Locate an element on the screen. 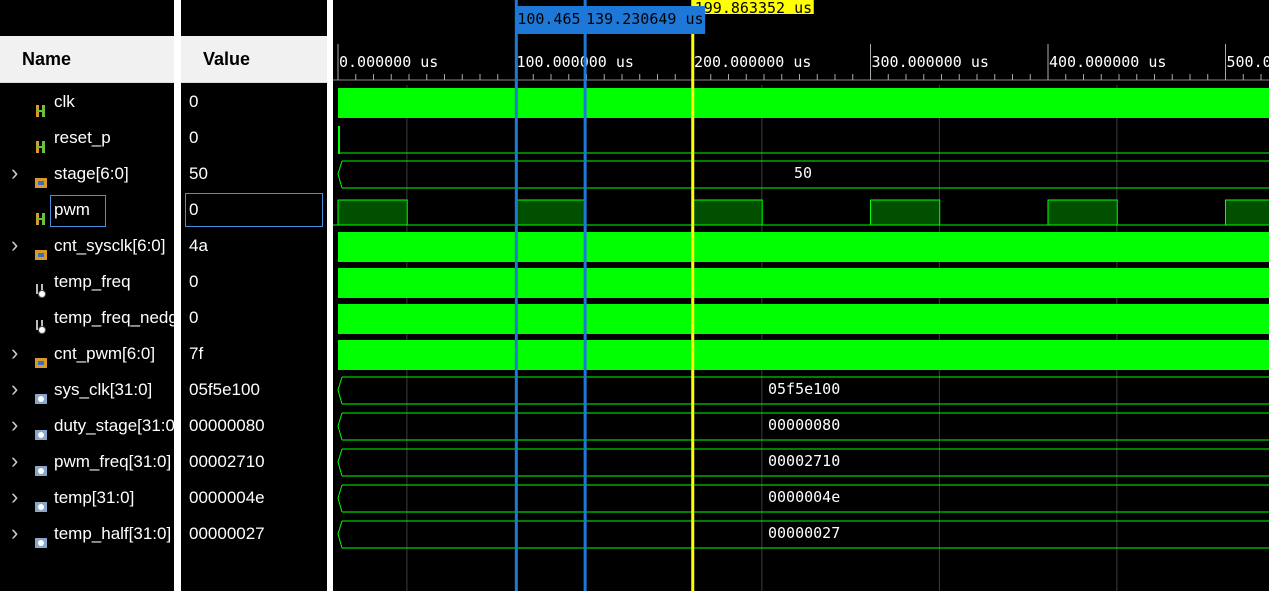 The height and width of the screenshot is (591, 1269). selection-box is located at coordinates (78, 211).